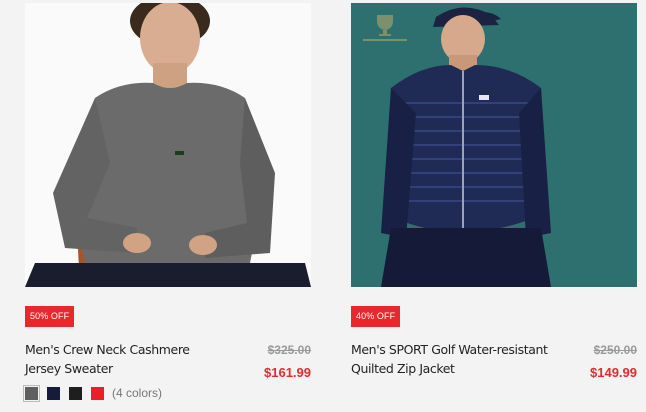 This screenshot has width=646, height=412. Describe the element at coordinates (613, 372) in the screenshot. I see `sale-price: $149.99` at that location.